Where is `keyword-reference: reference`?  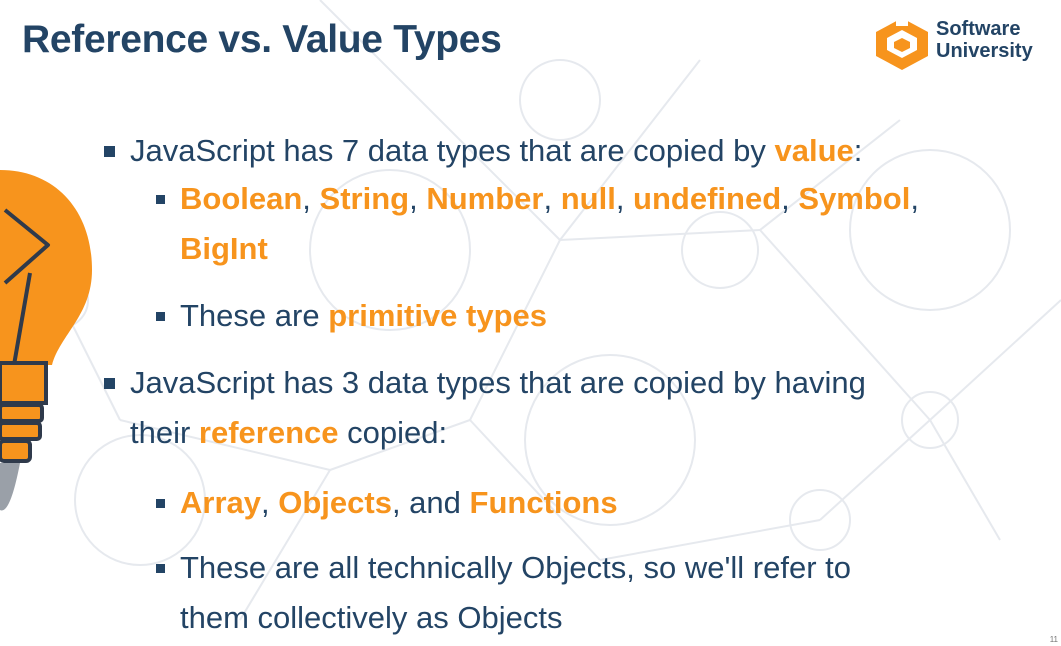 keyword-reference: reference is located at coordinates (268, 432).